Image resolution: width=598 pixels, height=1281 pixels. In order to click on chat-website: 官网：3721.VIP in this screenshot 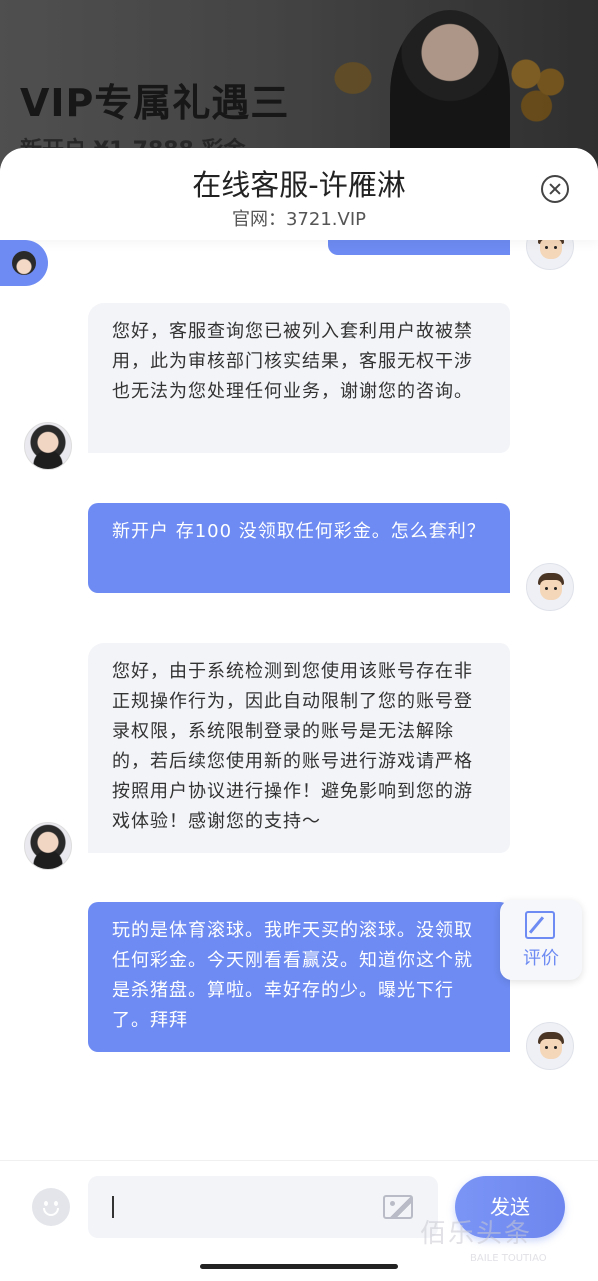, I will do `click(298, 219)`.